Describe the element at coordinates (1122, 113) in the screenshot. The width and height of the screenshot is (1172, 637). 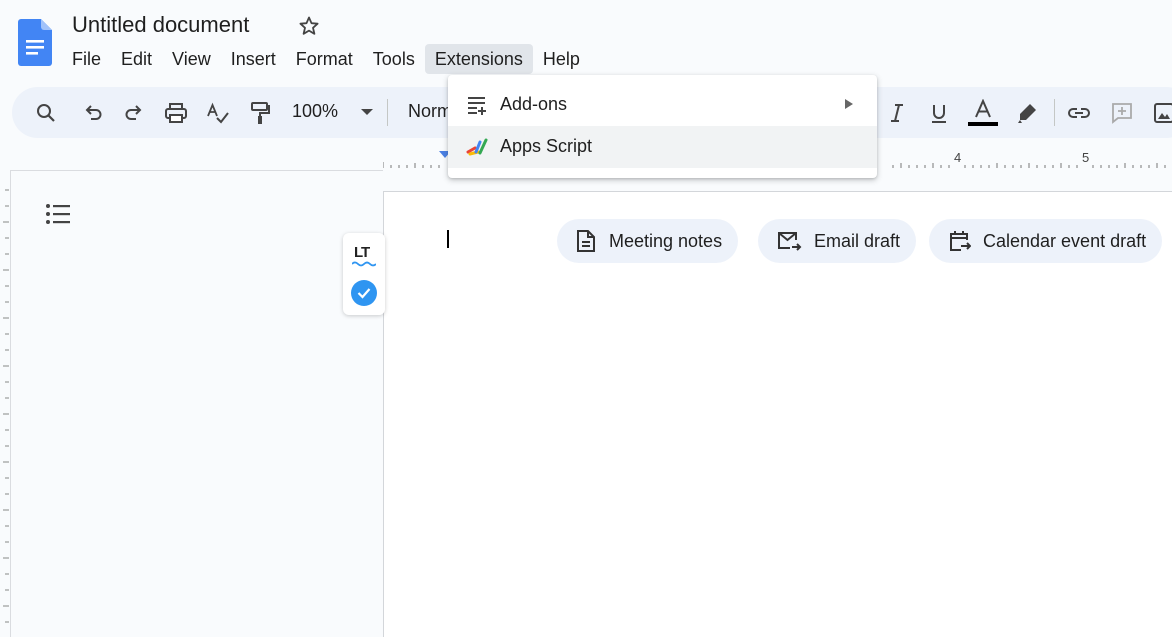
I see `add-comment-icon` at that location.